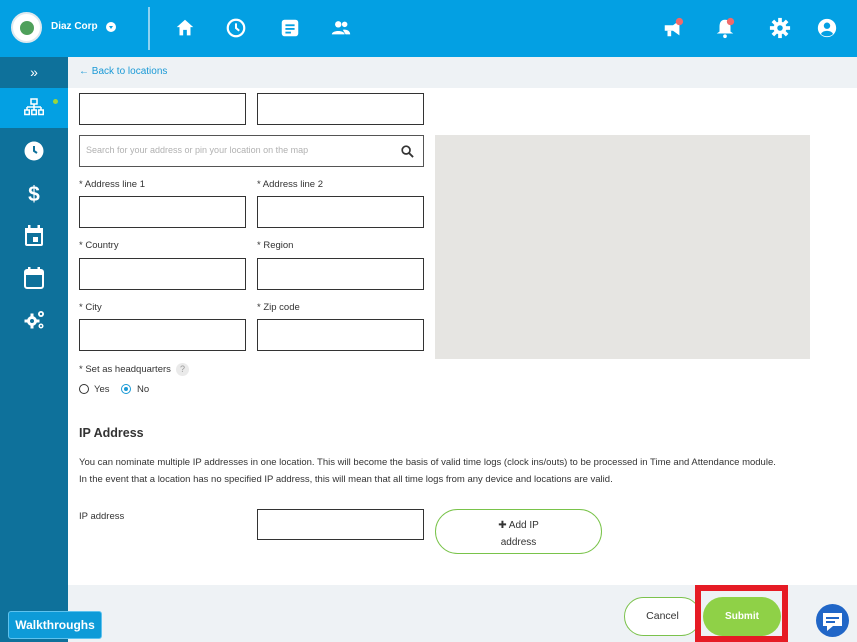 This screenshot has width=857, height=642. What do you see at coordinates (340, 335) in the screenshot?
I see `zip-code-field` at bounding box center [340, 335].